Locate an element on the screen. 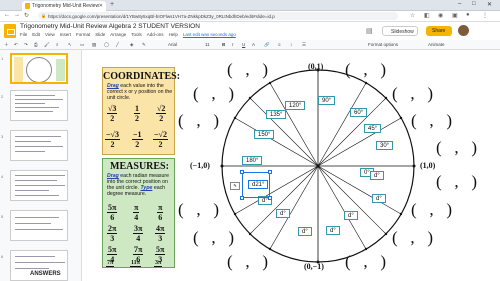 The height and width of the screenshot is (281, 500). degree-box: 45° is located at coordinates (373, 128).